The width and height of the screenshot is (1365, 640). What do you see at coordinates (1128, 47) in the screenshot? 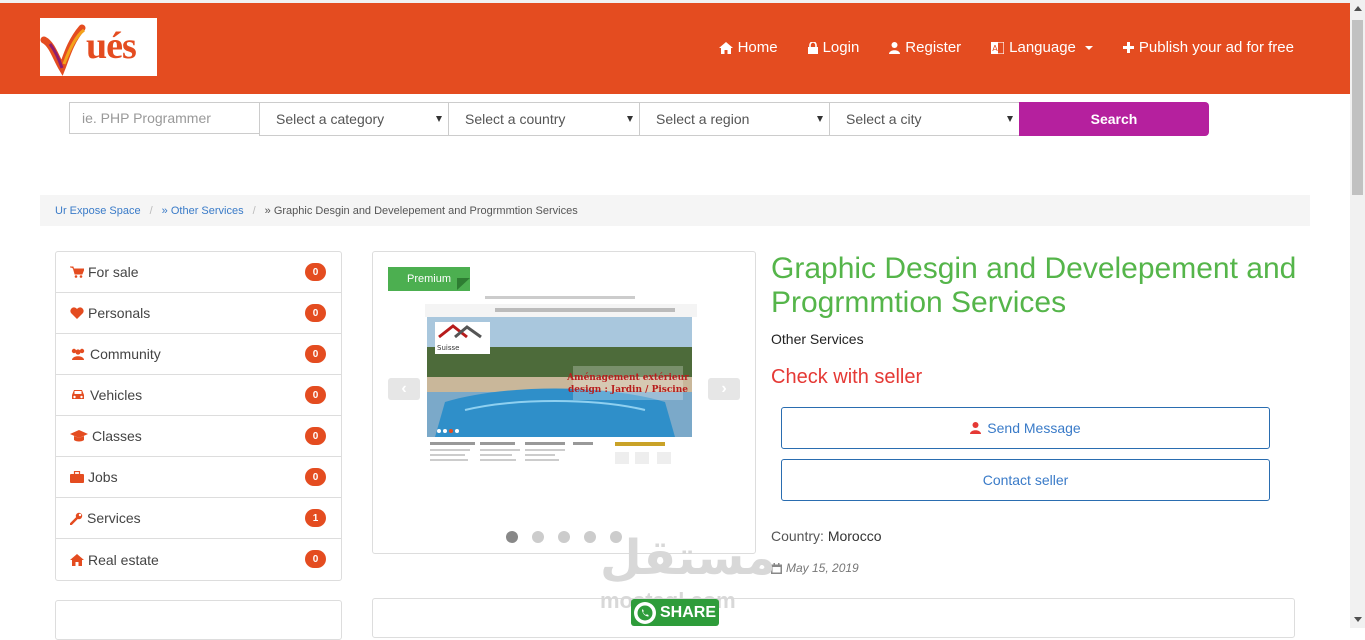
I see `plus-icon` at bounding box center [1128, 47].